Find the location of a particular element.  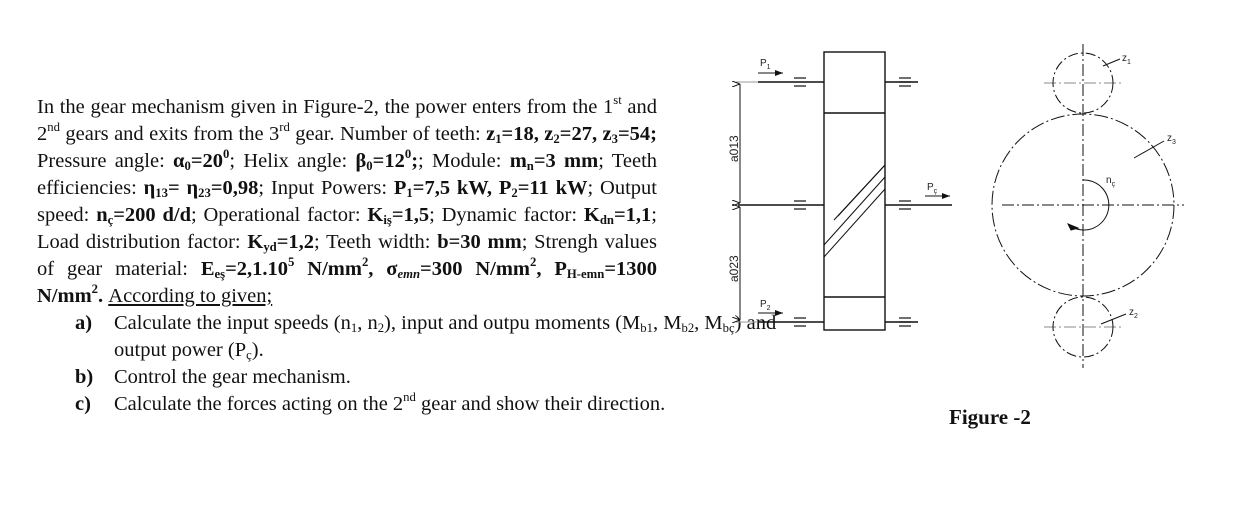

label-z2: z2 is located at coordinates (1133, 313).